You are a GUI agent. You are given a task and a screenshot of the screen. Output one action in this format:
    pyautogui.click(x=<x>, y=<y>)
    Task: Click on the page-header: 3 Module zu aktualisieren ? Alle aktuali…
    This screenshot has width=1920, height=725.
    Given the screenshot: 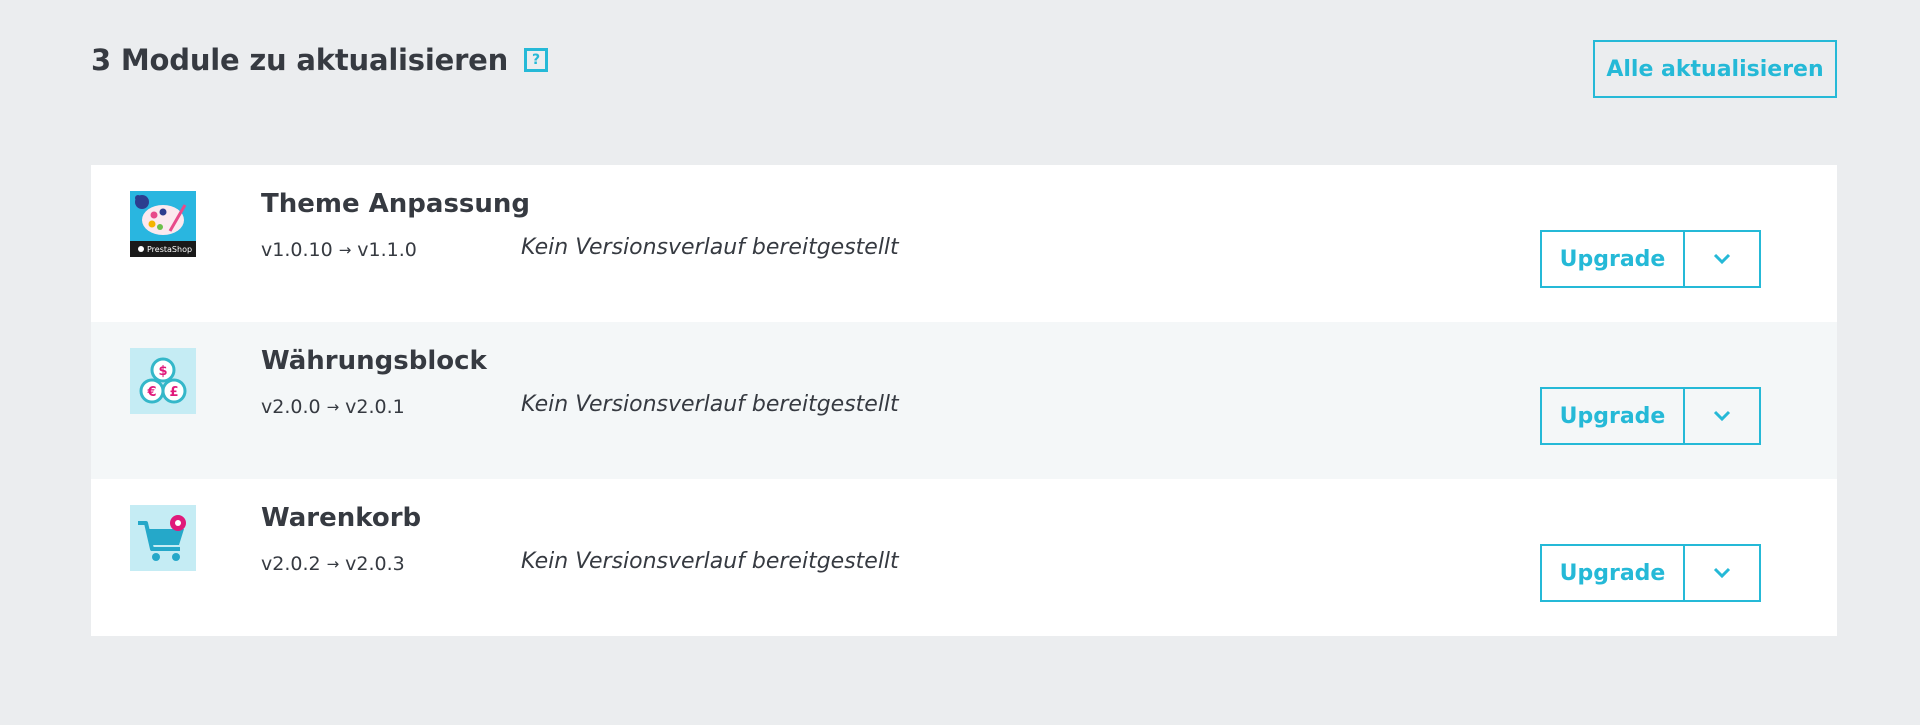 What is the action you would take?
    pyautogui.click(x=964, y=70)
    